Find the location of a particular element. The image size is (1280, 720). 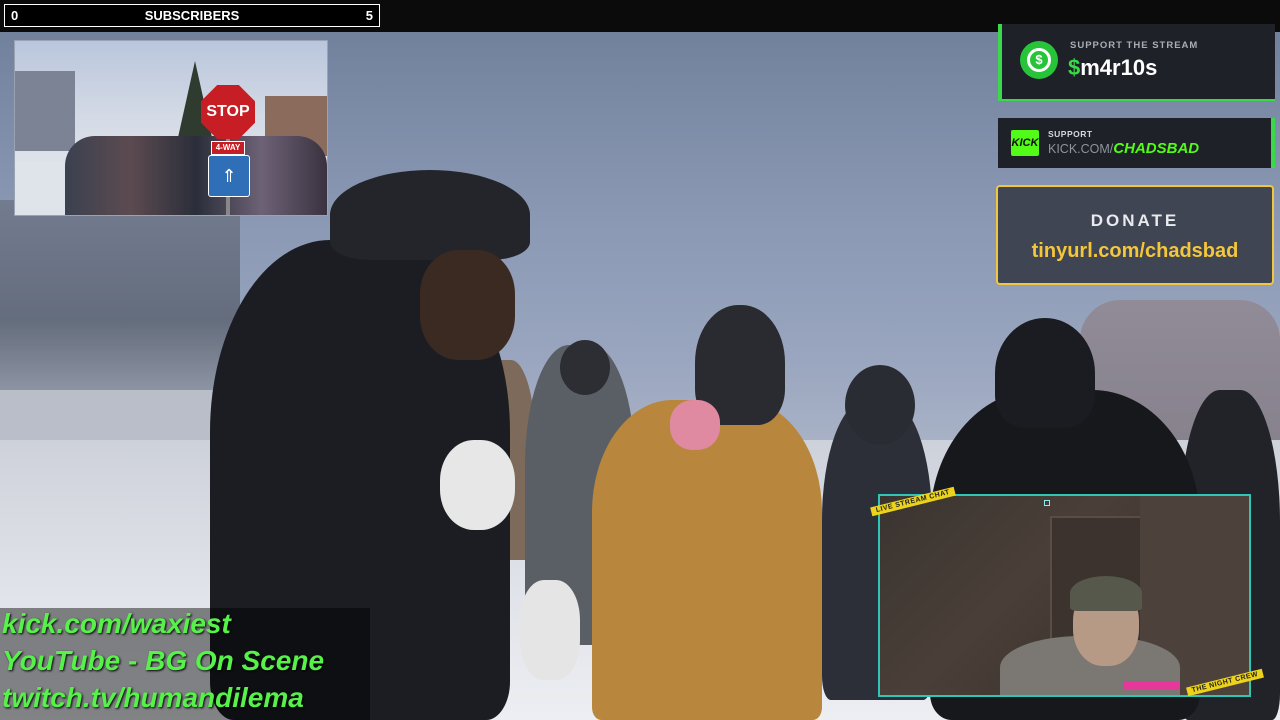

subscriber-start-count: 0 is located at coordinates (15, 15).